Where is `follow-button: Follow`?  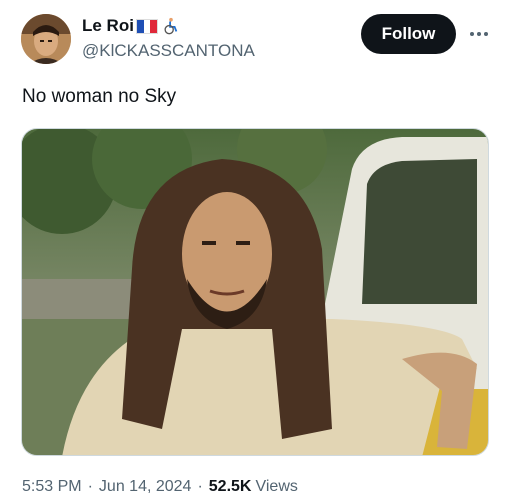
follow-button: Follow is located at coordinates (408, 34).